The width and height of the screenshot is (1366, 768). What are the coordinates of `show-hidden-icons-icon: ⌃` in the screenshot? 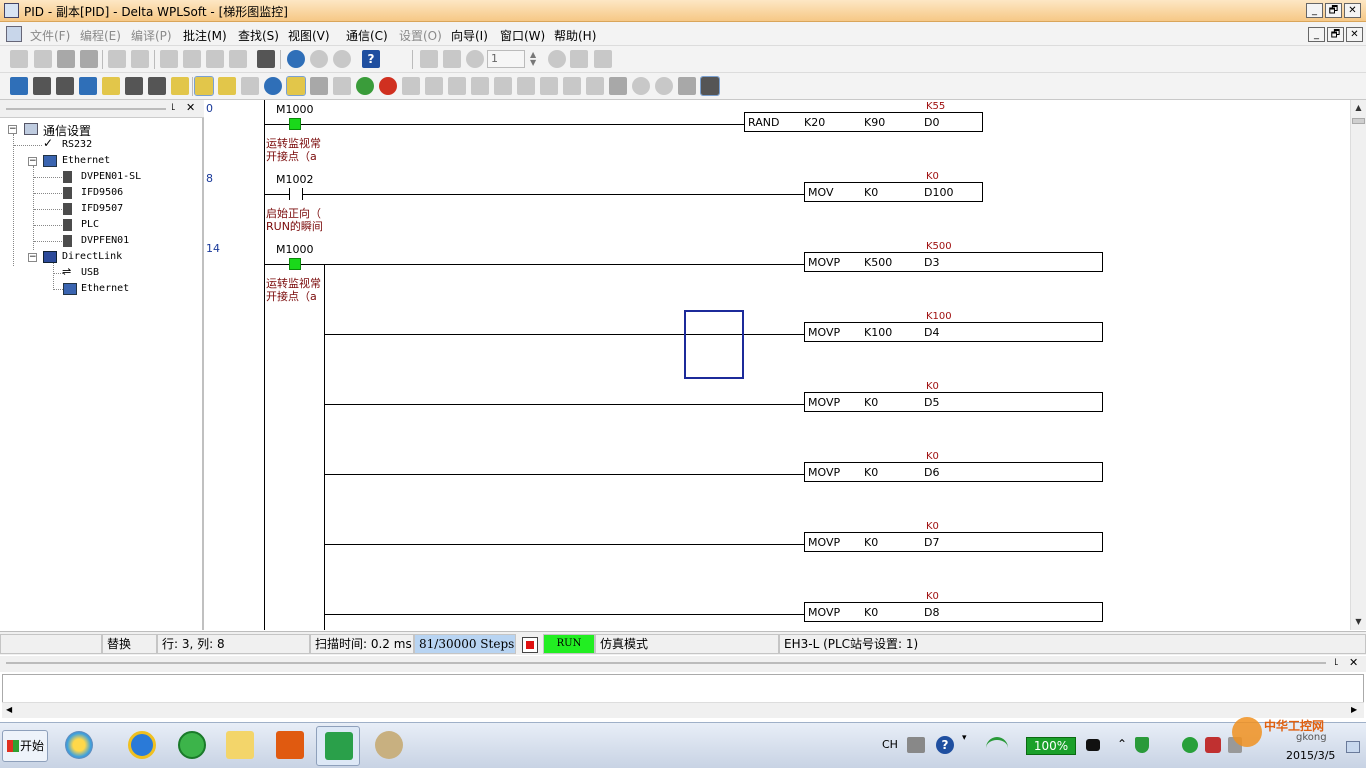 It's located at (1122, 744).